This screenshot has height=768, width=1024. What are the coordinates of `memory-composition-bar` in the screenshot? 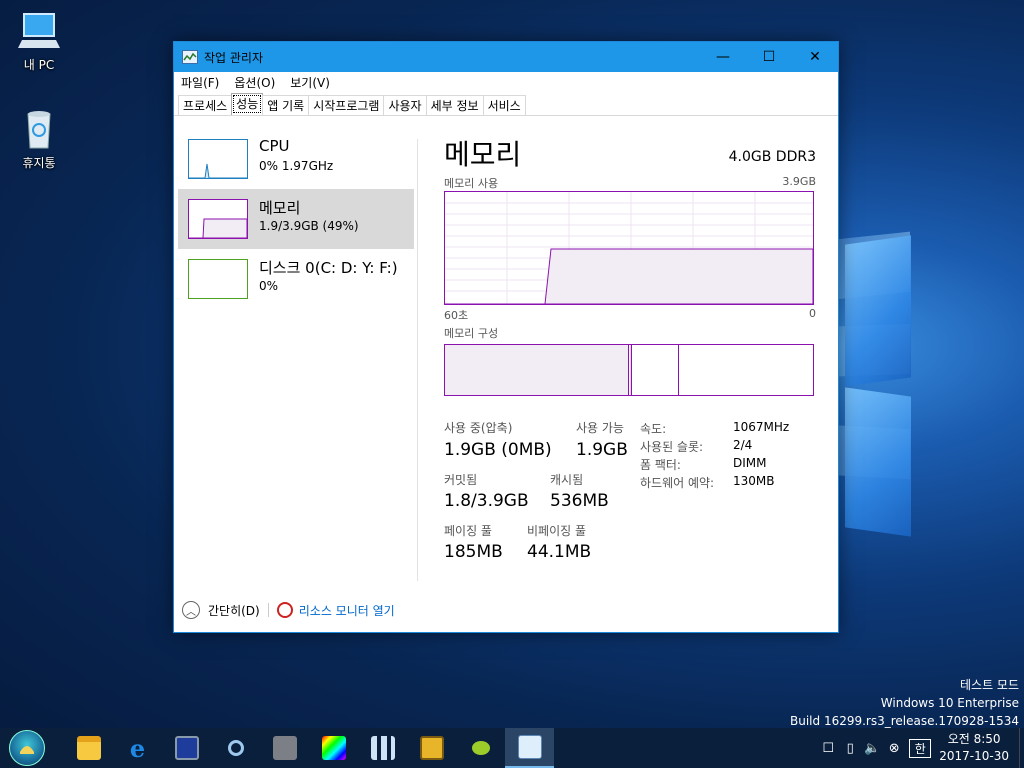 It's located at (629, 370).